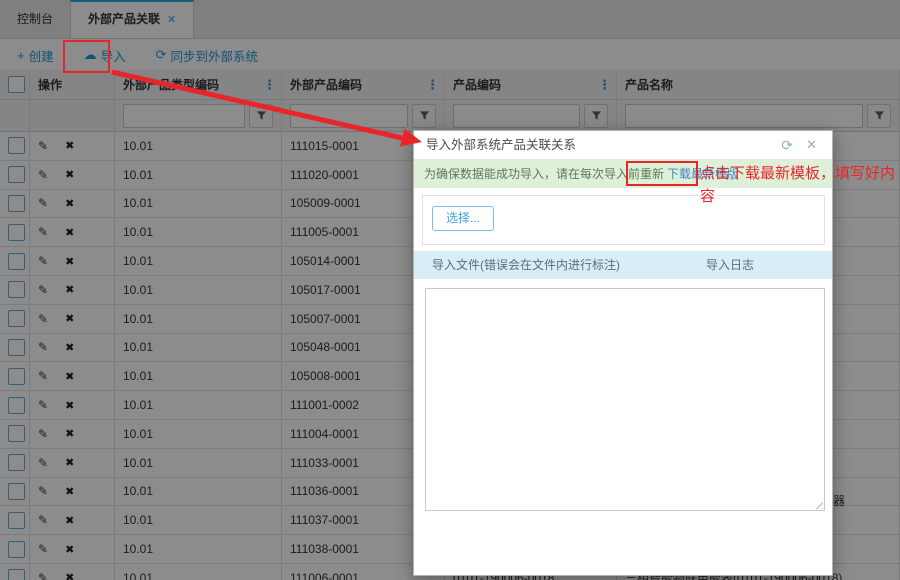  What do you see at coordinates (818, 504) in the screenshot?
I see `resize-handle` at bounding box center [818, 504].